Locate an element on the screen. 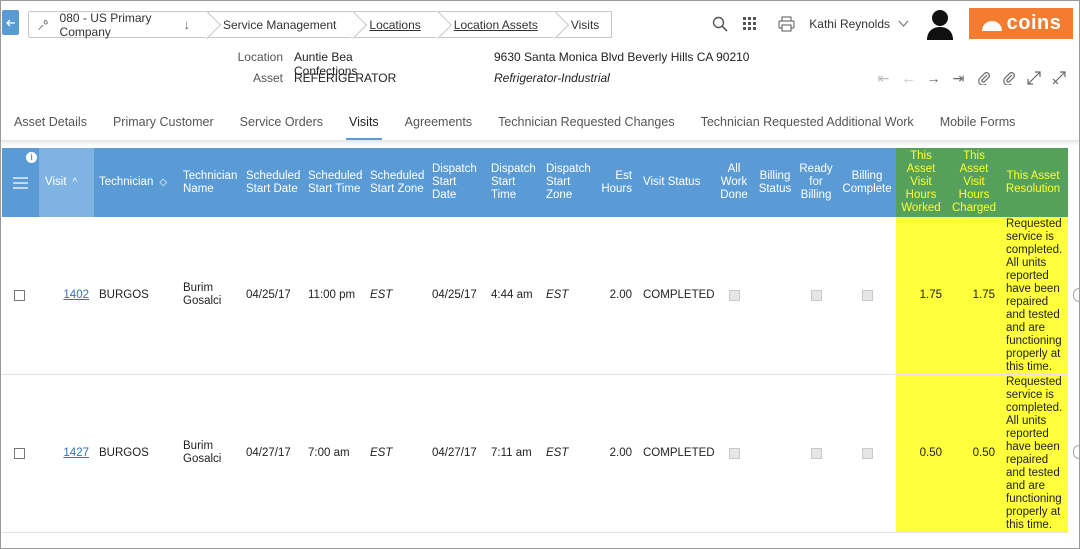 This screenshot has width=1080, height=549. hours-charged-cell: 0.50 is located at coordinates (983, 452).